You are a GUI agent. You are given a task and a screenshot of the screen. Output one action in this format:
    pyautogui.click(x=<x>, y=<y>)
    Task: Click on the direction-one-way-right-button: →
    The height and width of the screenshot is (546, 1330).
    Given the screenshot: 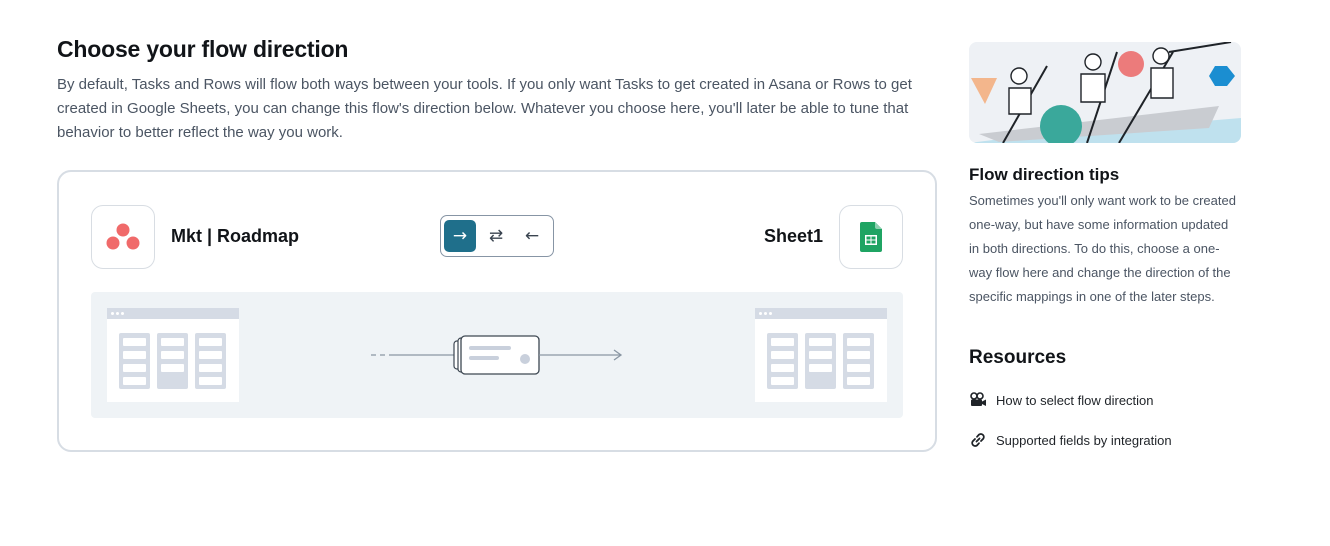 What is the action you would take?
    pyautogui.click(x=460, y=236)
    